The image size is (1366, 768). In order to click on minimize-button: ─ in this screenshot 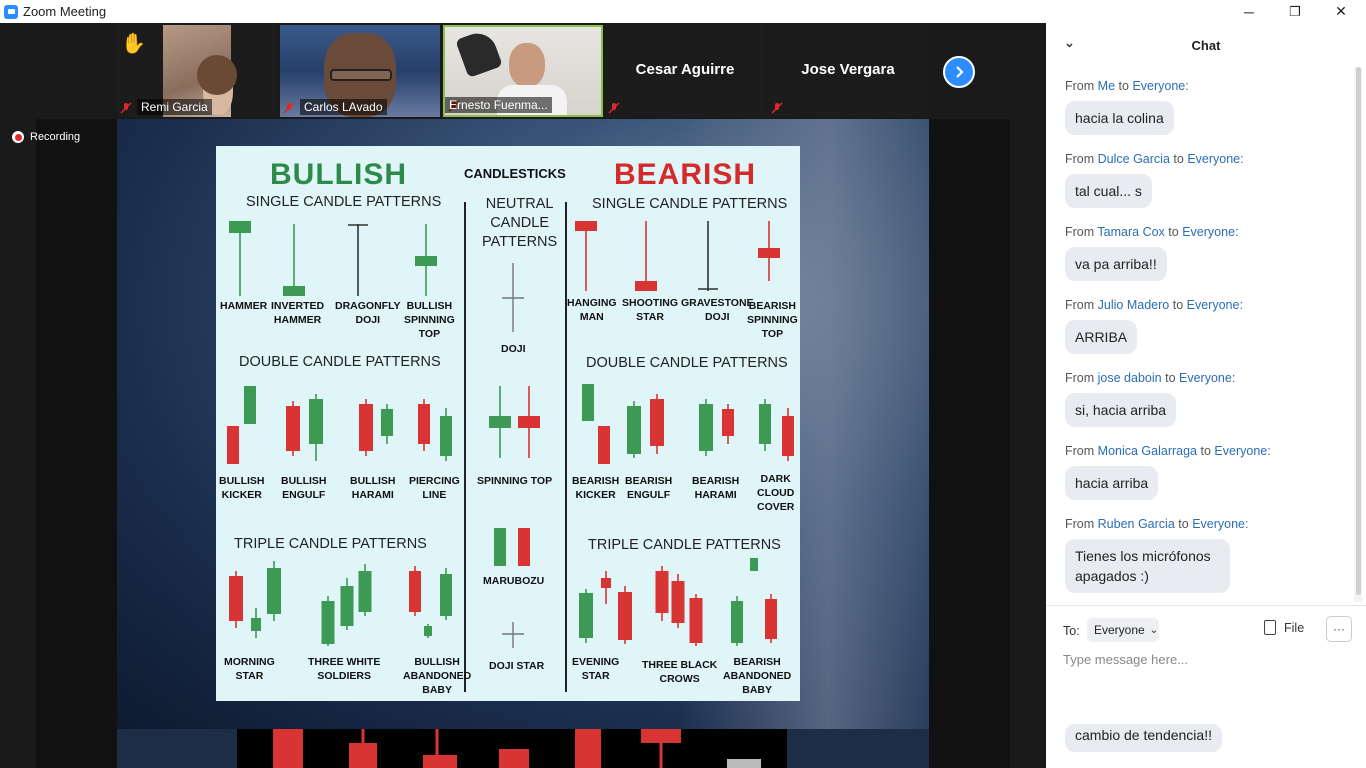, I will do `click(1249, 11)`.